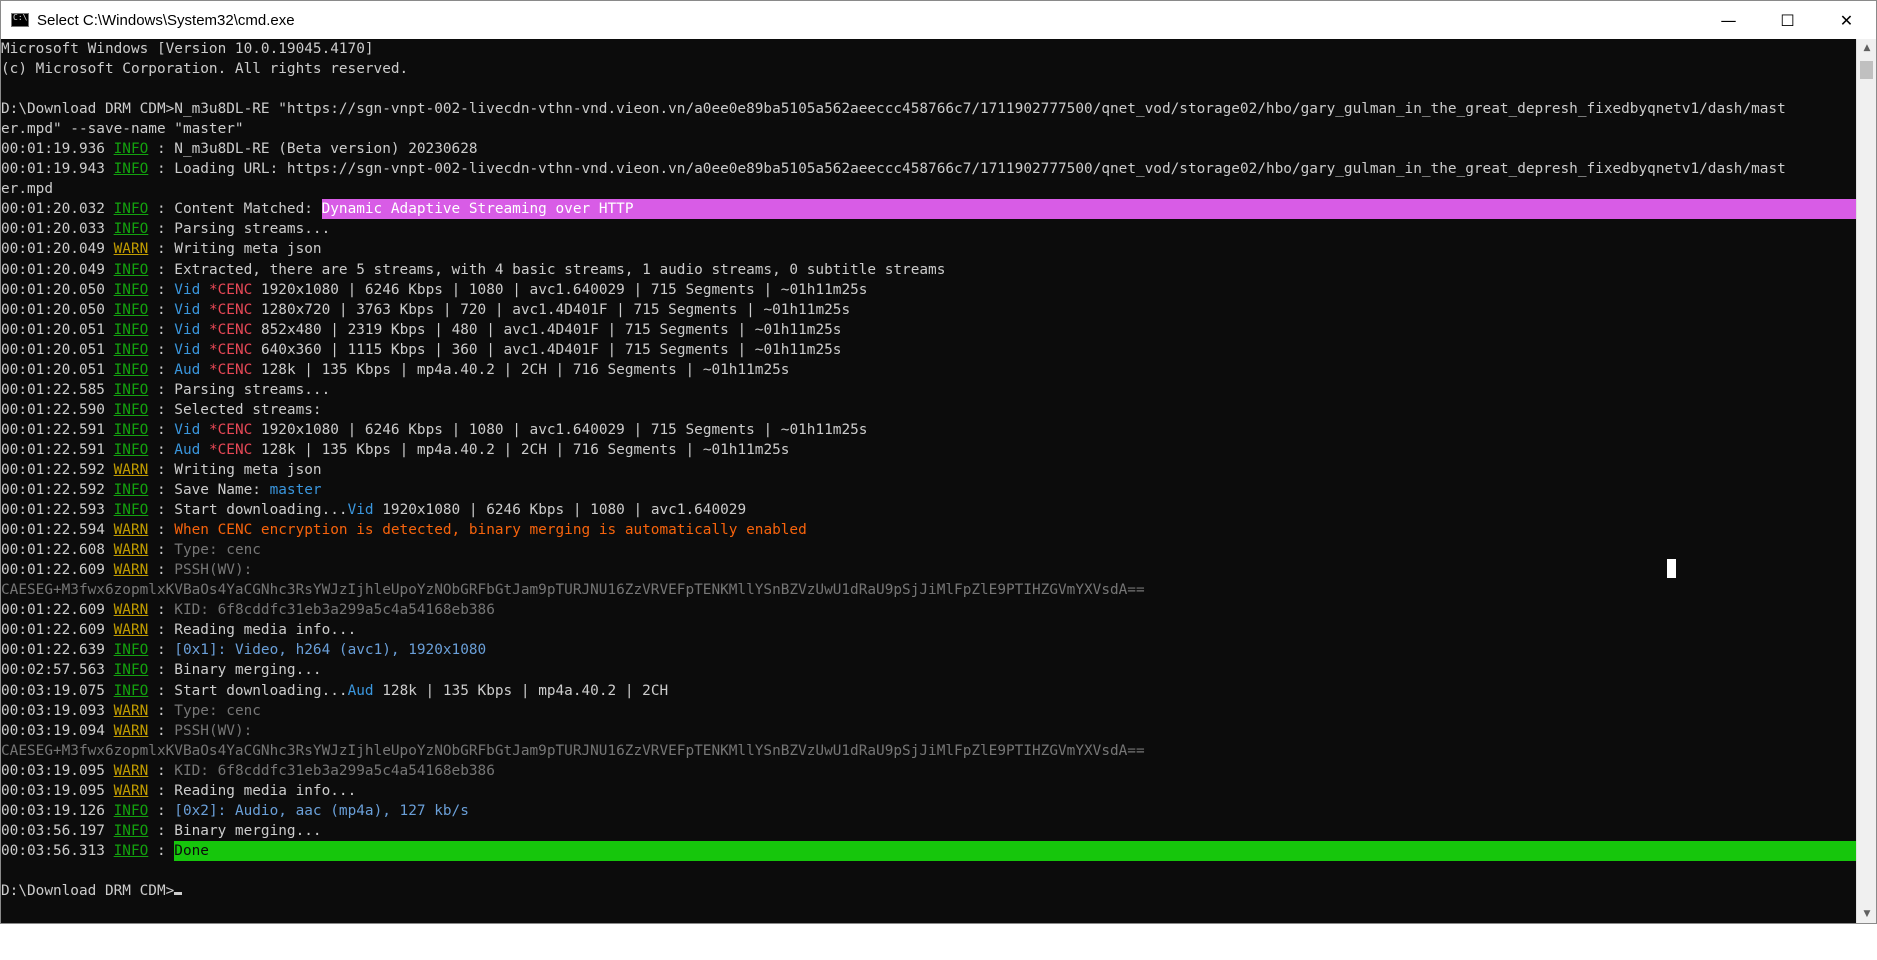 The height and width of the screenshot is (960, 1877). What do you see at coordinates (1866, 481) in the screenshot?
I see `vertical-scrollbar: ▲ ▼` at bounding box center [1866, 481].